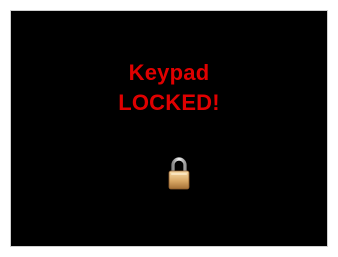 The width and height of the screenshot is (338, 257). I want to click on locked-status-text: LOCKED!, so click(169, 102).